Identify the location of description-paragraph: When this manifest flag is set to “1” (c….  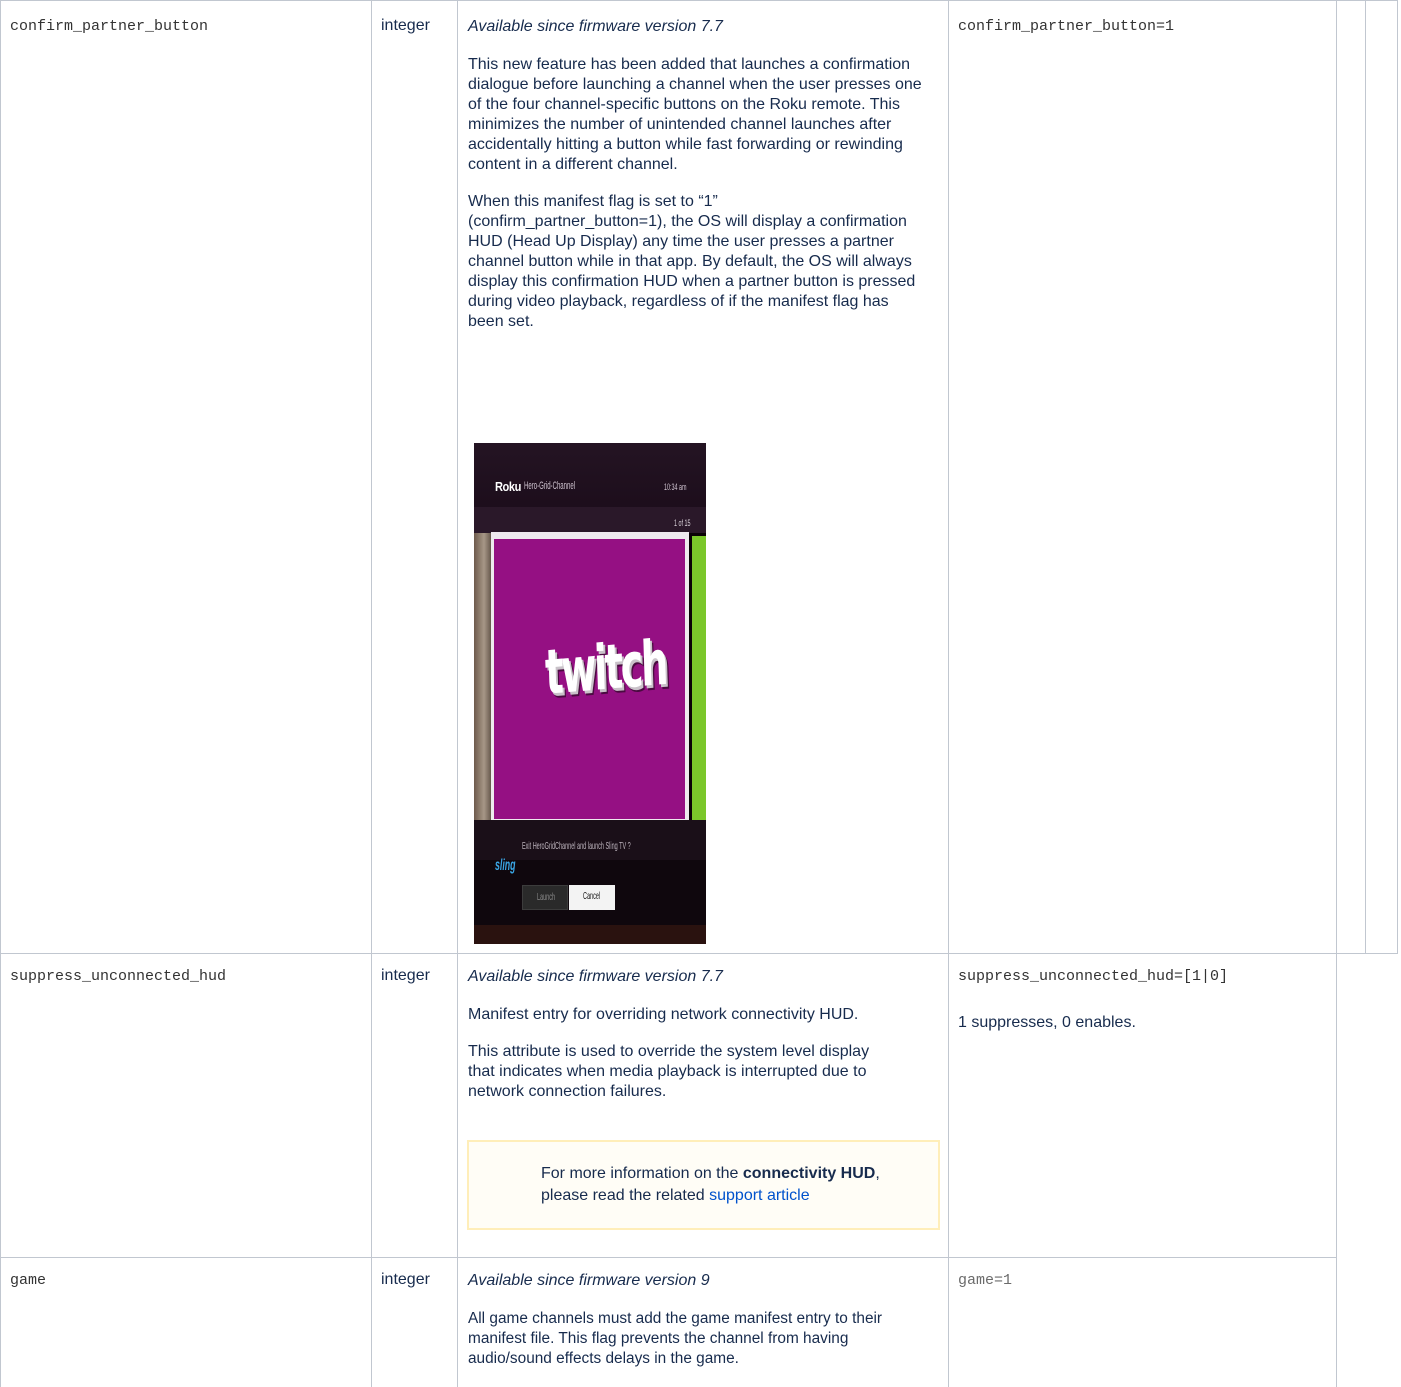
(692, 261).